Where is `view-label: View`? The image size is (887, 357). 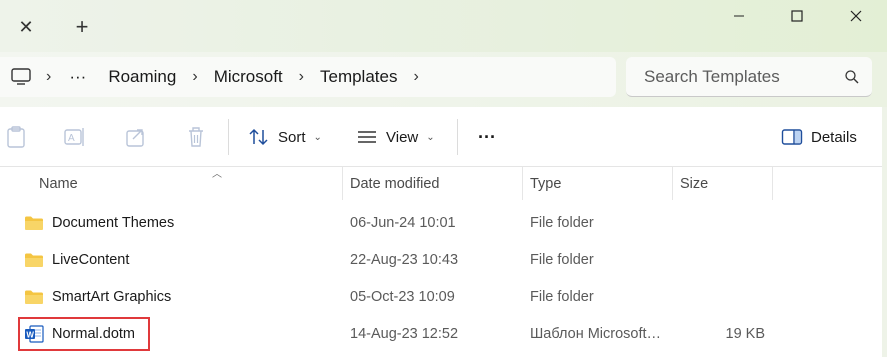 view-label: View is located at coordinates (402, 137).